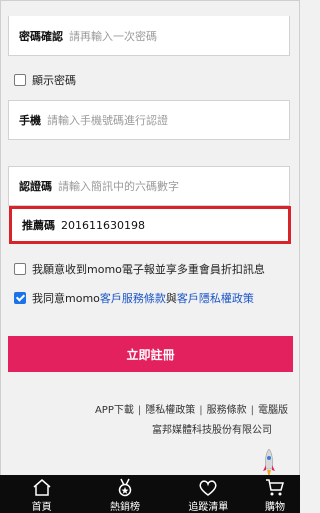  I want to click on phone-field: 手機 請輸入手機號碼進行認證, so click(149, 120).